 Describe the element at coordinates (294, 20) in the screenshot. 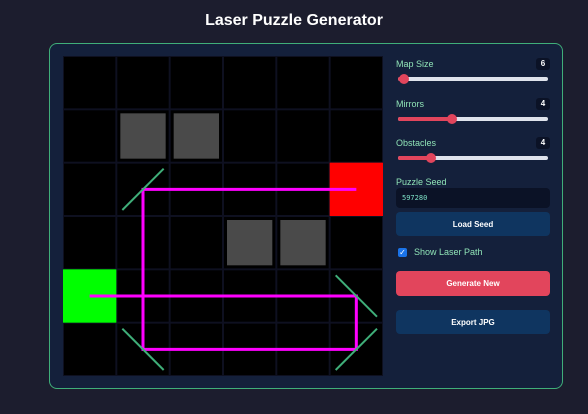

I see `app-title: Laser Puzzle Generator` at that location.